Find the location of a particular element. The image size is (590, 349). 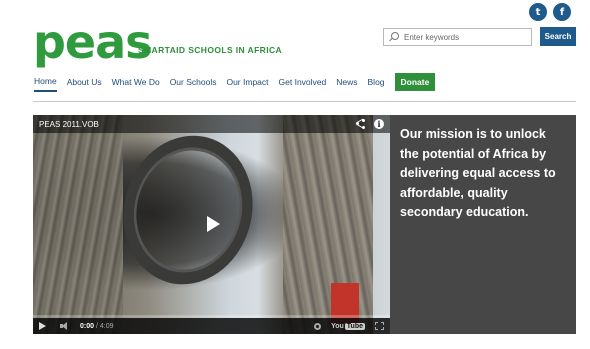

youtube-logo-you: You is located at coordinates (337, 326).